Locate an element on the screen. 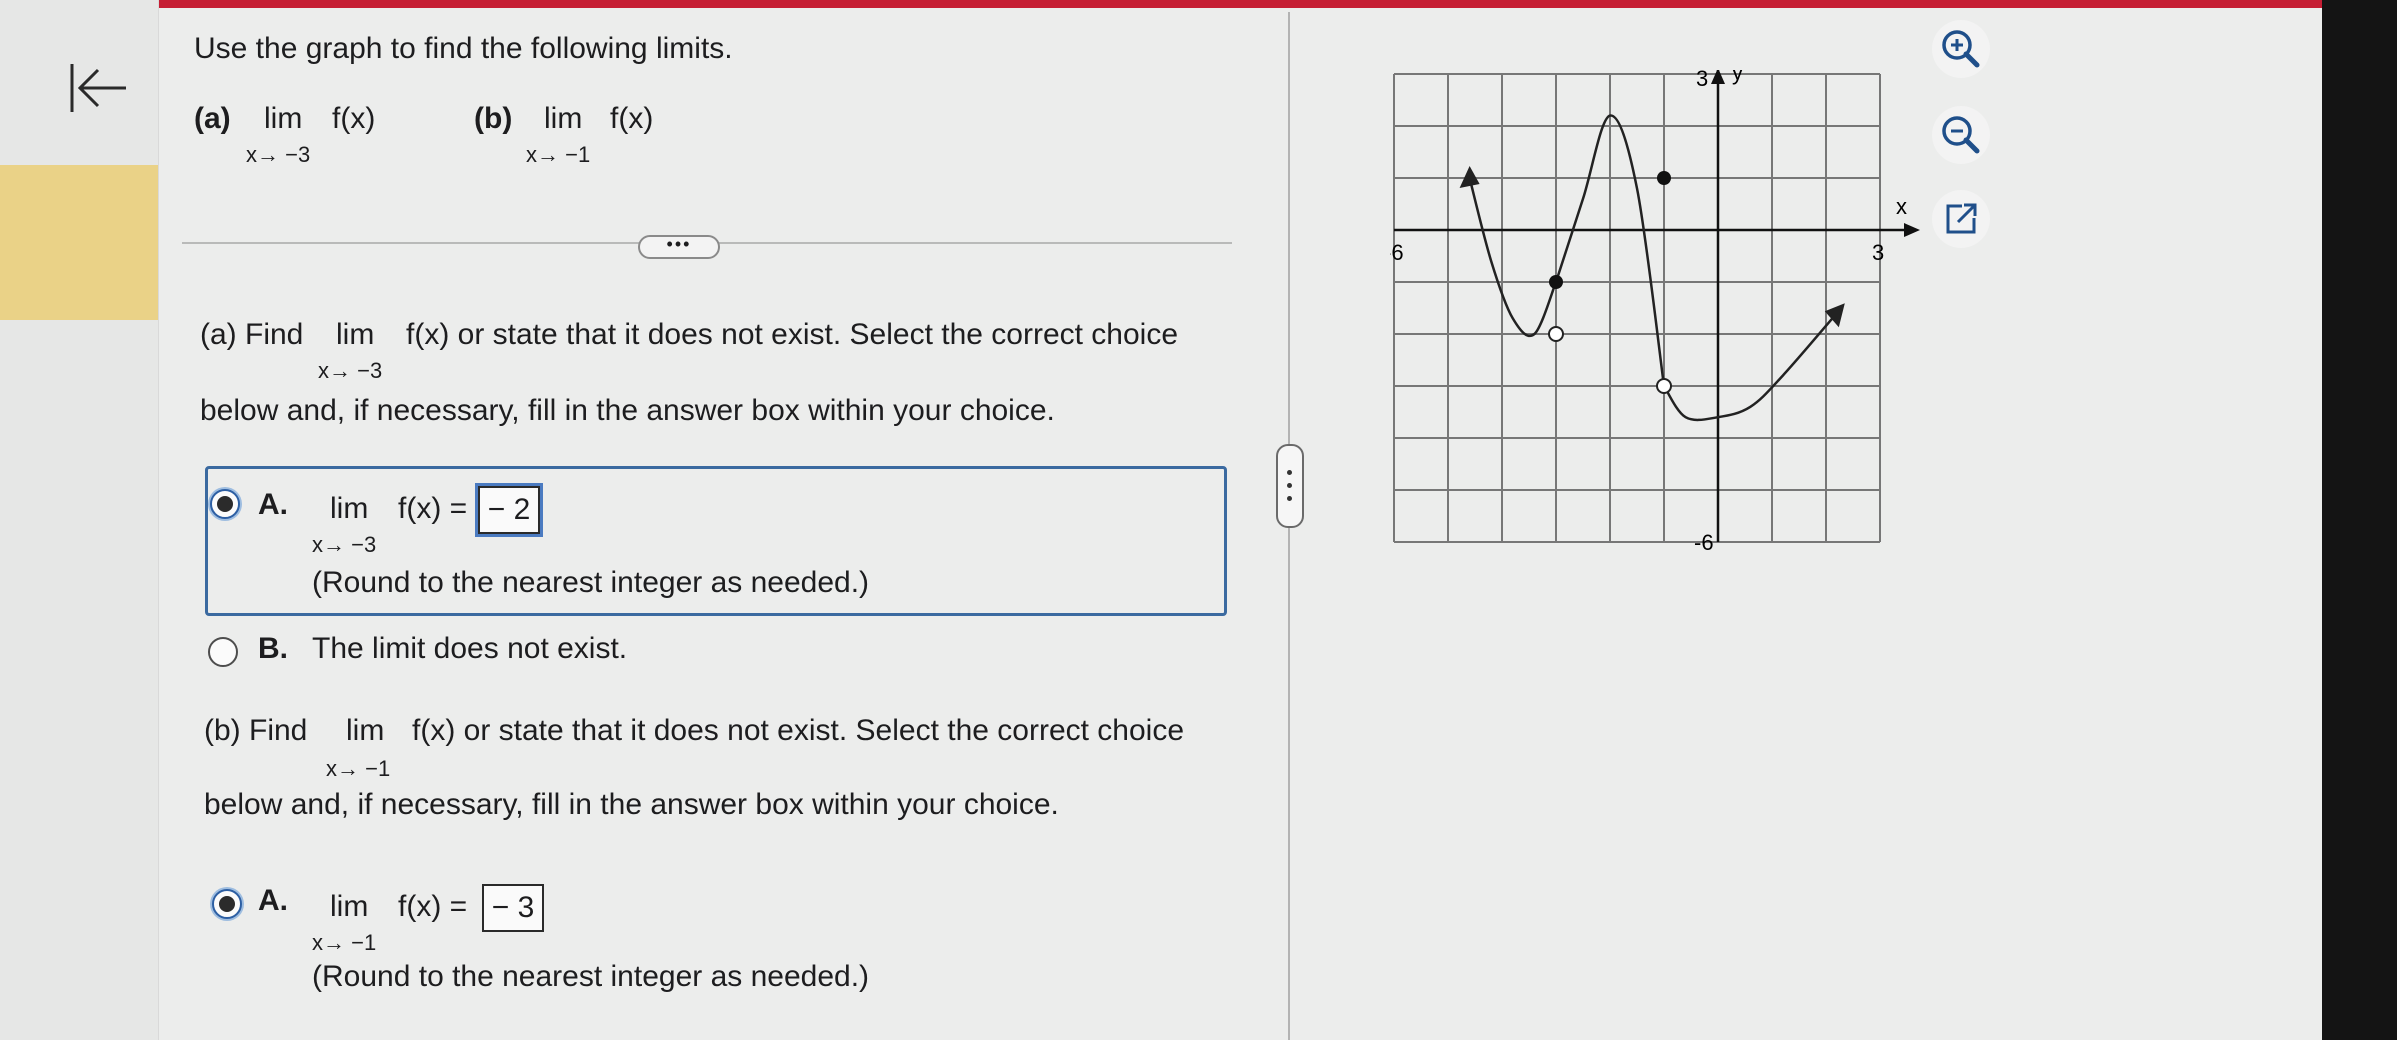 Image resolution: width=2397 pixels, height=1040 pixels. approach-a: x→ −3 is located at coordinates (278, 154).